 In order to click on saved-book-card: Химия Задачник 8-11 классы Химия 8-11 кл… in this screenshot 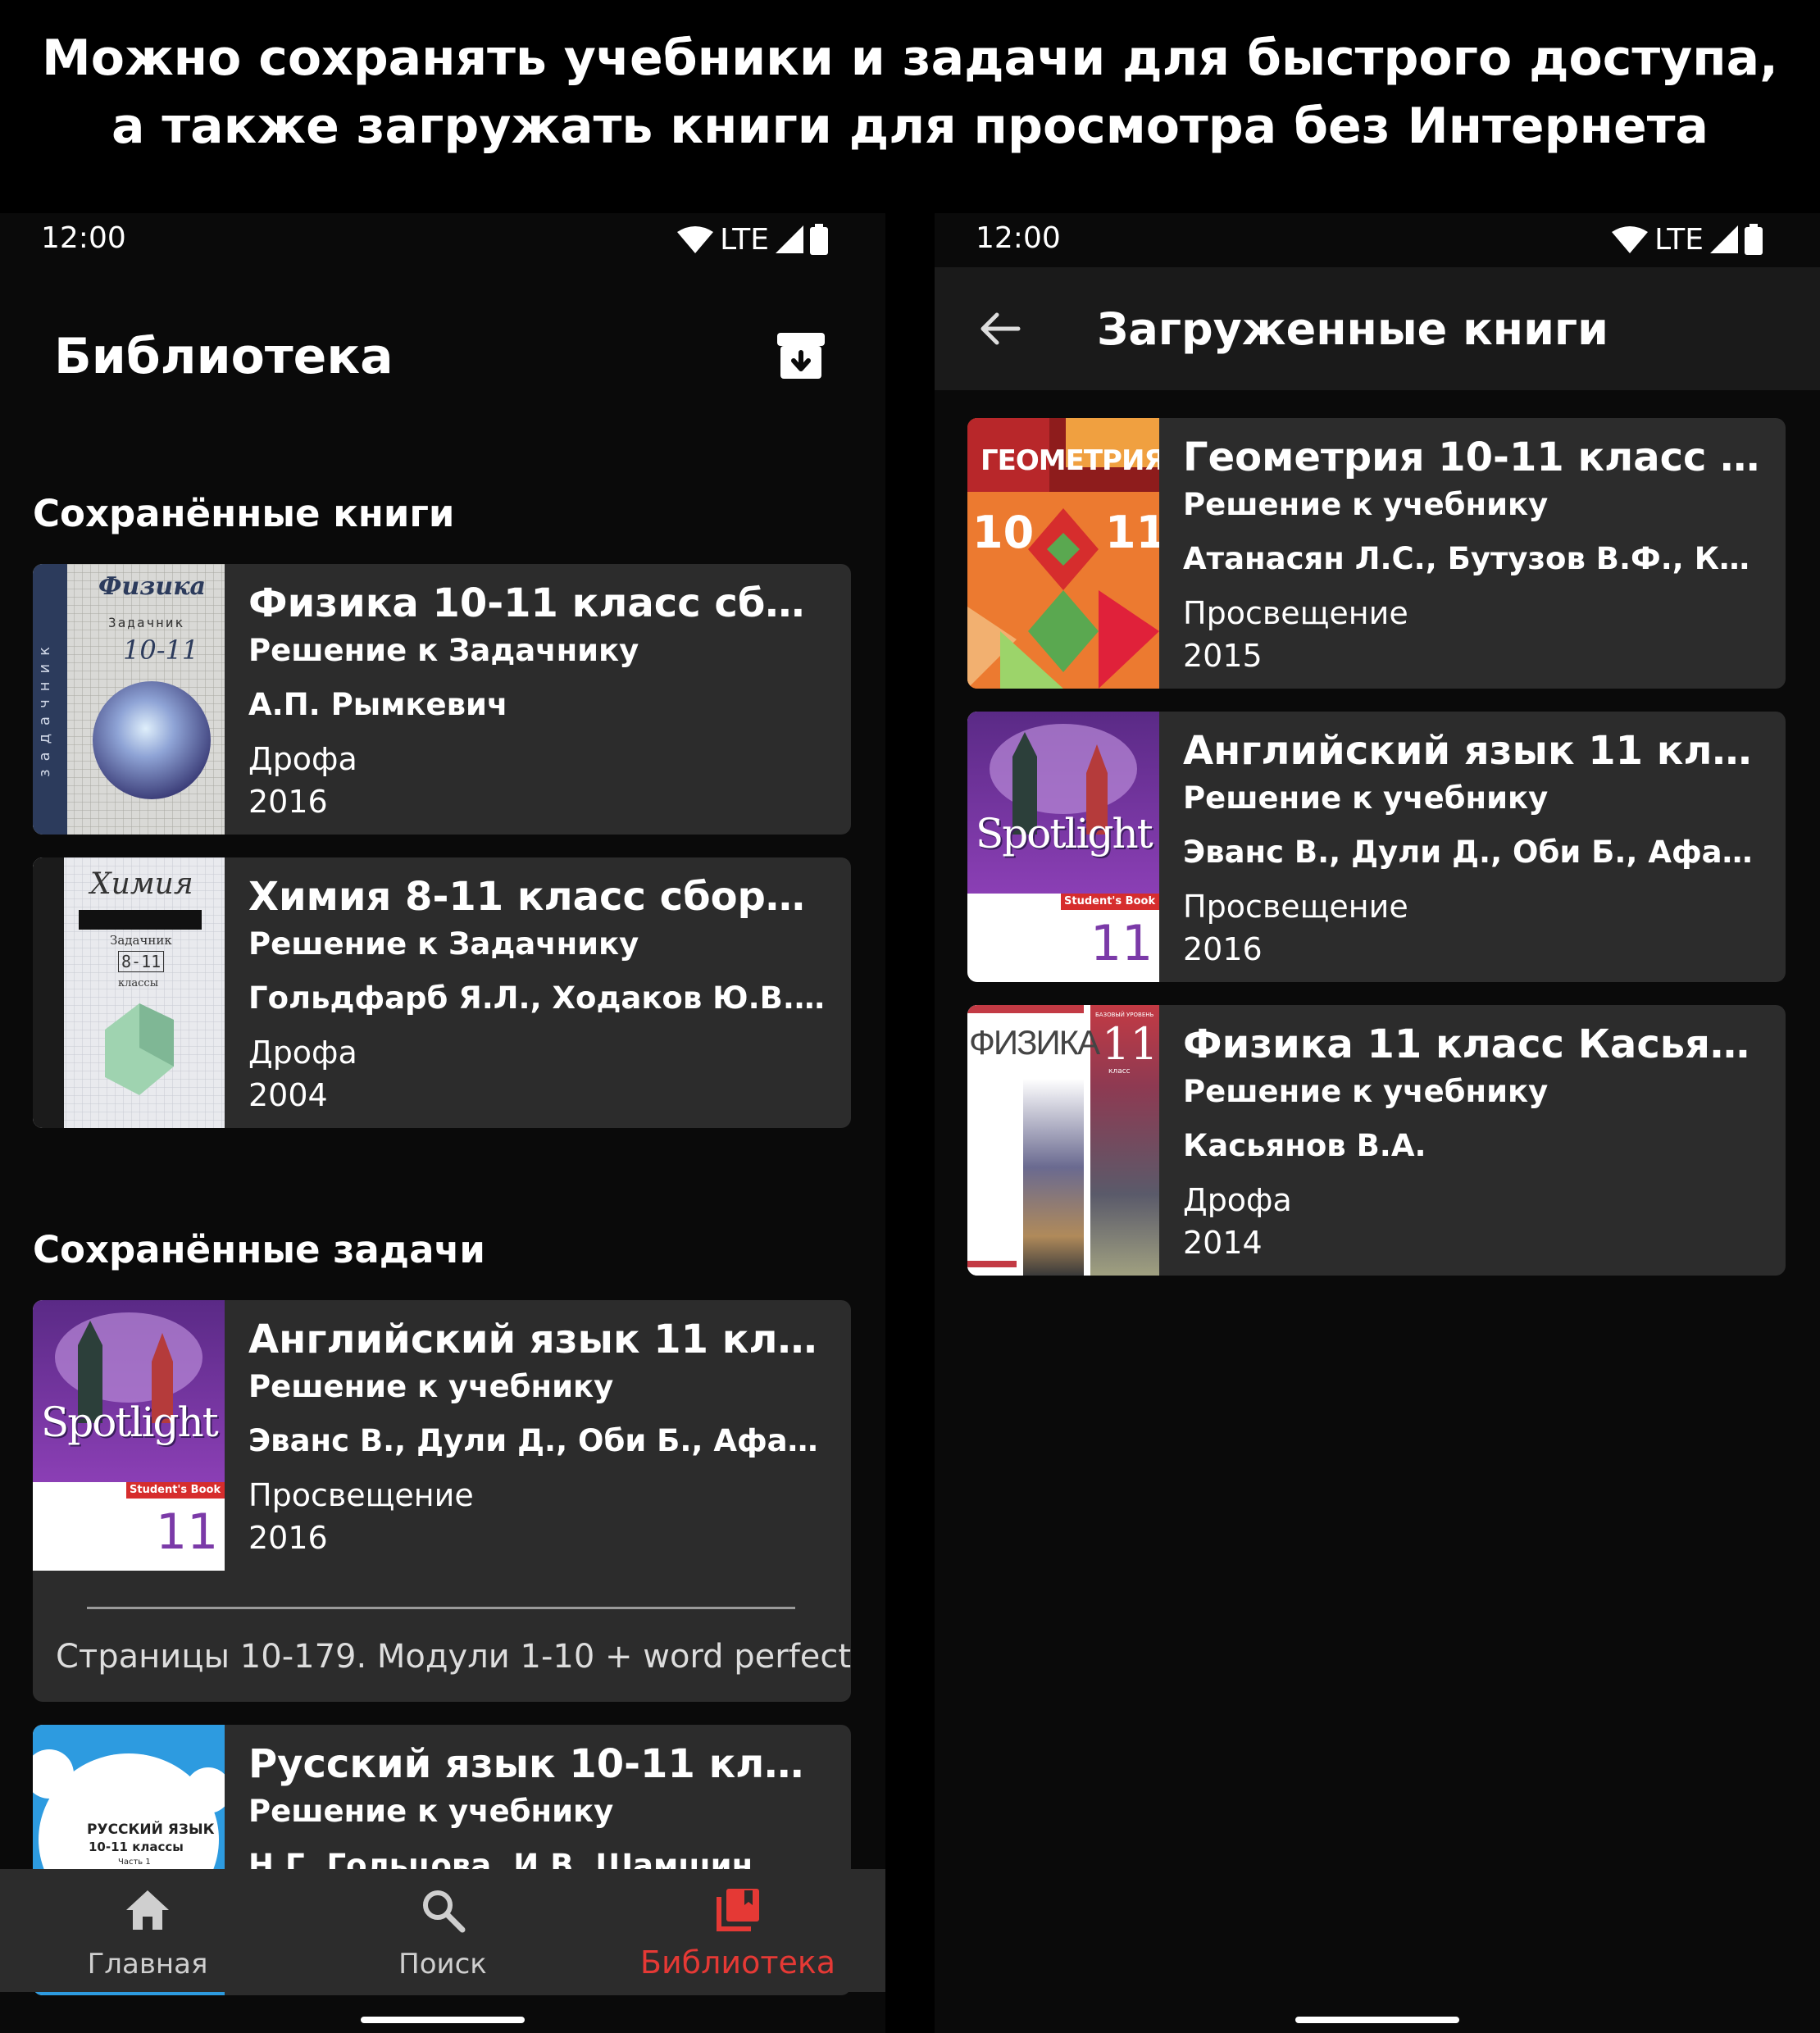, I will do `click(442, 992)`.